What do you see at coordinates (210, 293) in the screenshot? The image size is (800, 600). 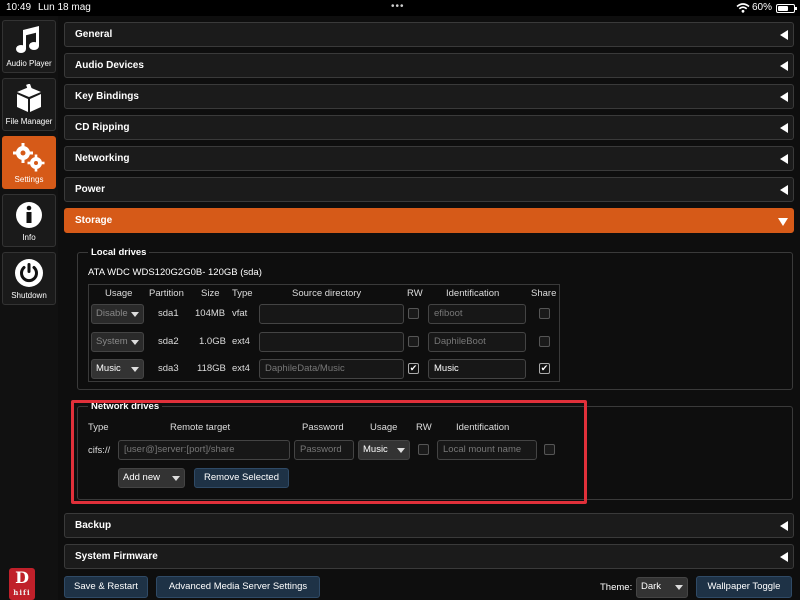 I see `col-size: Size` at bounding box center [210, 293].